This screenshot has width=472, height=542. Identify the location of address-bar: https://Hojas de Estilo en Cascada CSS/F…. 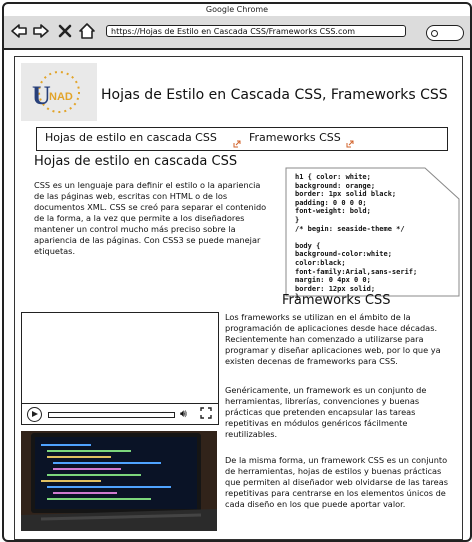
(256, 31).